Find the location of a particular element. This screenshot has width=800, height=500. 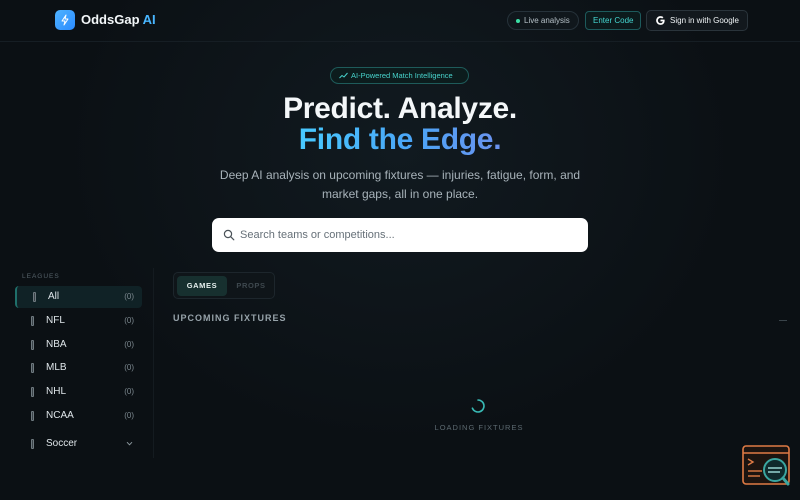

lightning-bolt-icon is located at coordinates (65, 20).